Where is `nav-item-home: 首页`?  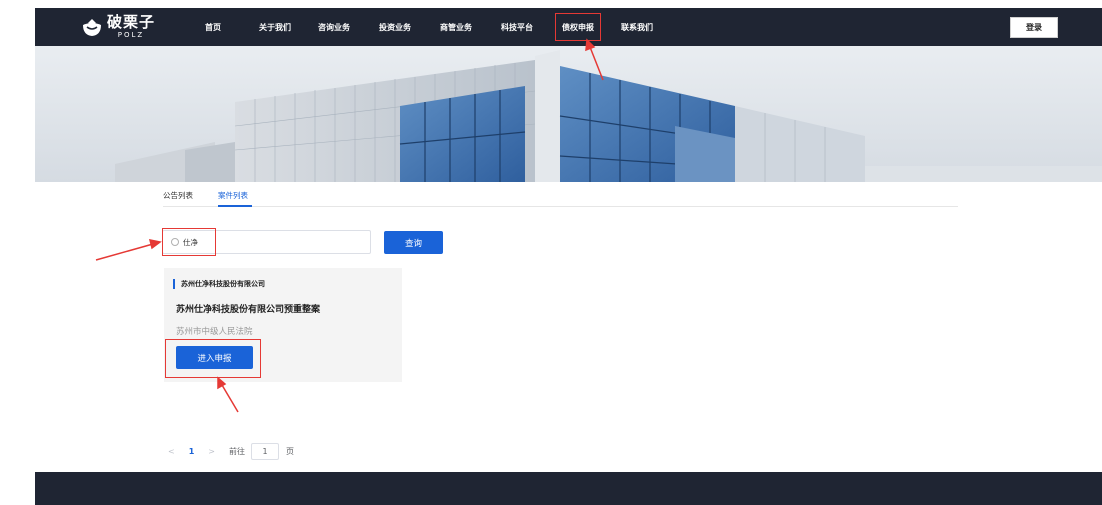
nav-item-home: 首页 is located at coordinates (213, 27).